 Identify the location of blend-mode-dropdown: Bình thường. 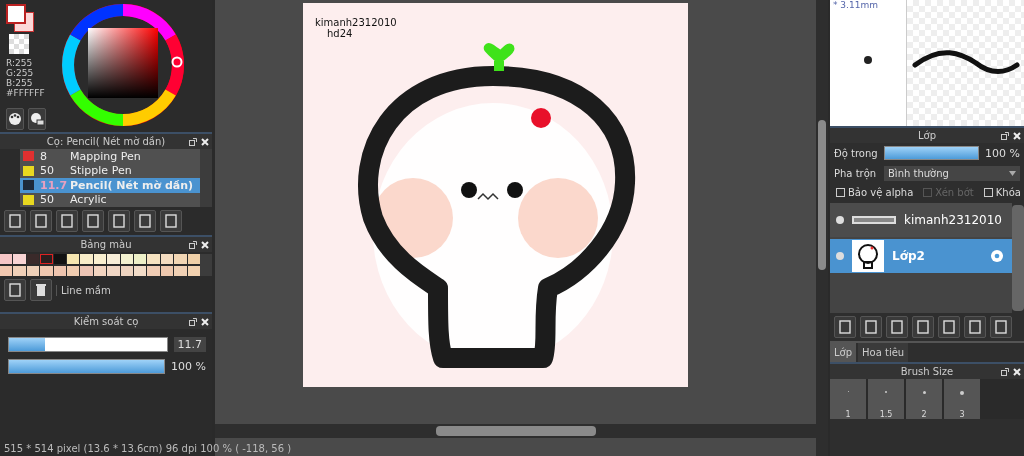
(952, 173).